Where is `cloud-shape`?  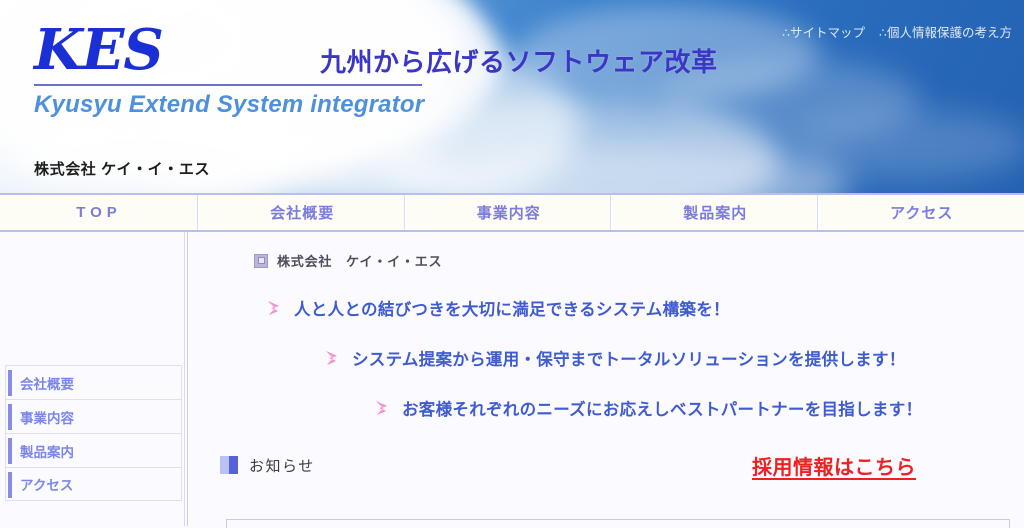
cloud-shape is located at coordinates (907, 145).